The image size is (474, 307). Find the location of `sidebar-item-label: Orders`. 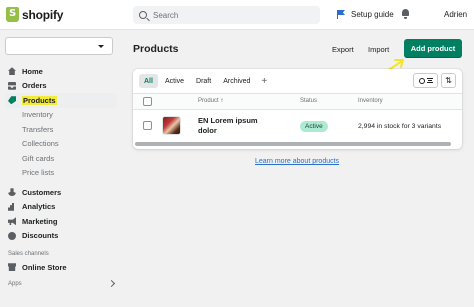

sidebar-item-label: Orders is located at coordinates (34, 86).